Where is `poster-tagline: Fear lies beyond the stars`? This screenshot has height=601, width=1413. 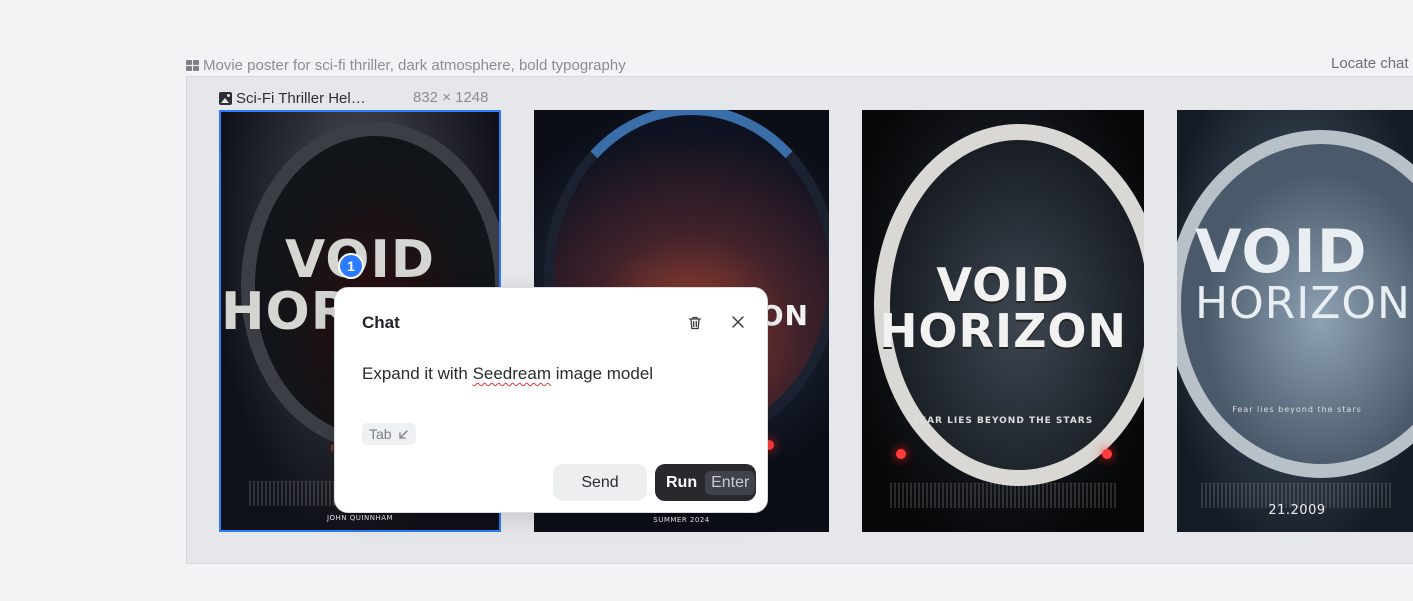
poster-tagline: Fear lies beyond the stars is located at coordinates (1297, 409).